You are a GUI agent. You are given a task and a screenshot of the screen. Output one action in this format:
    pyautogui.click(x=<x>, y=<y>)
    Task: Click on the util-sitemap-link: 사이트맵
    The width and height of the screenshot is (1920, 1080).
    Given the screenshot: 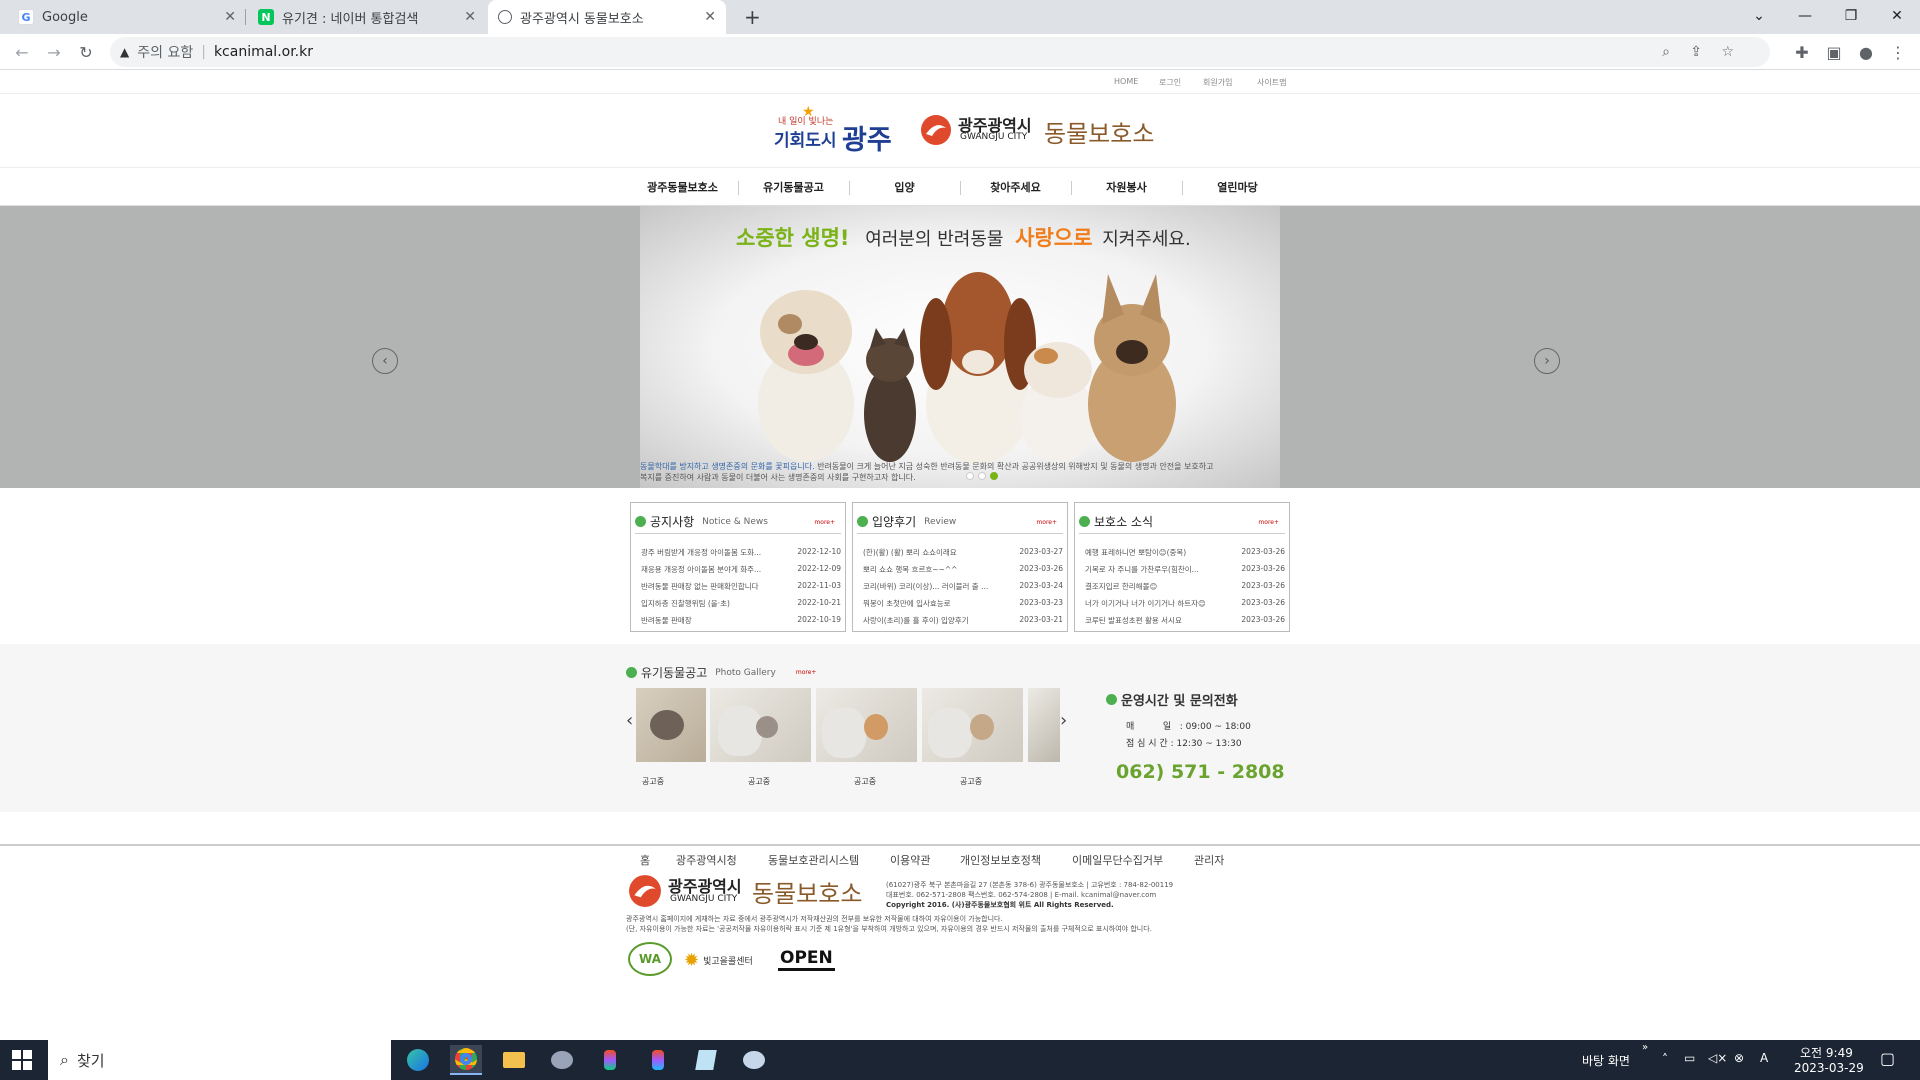 What is the action you would take?
    pyautogui.click(x=1271, y=82)
    